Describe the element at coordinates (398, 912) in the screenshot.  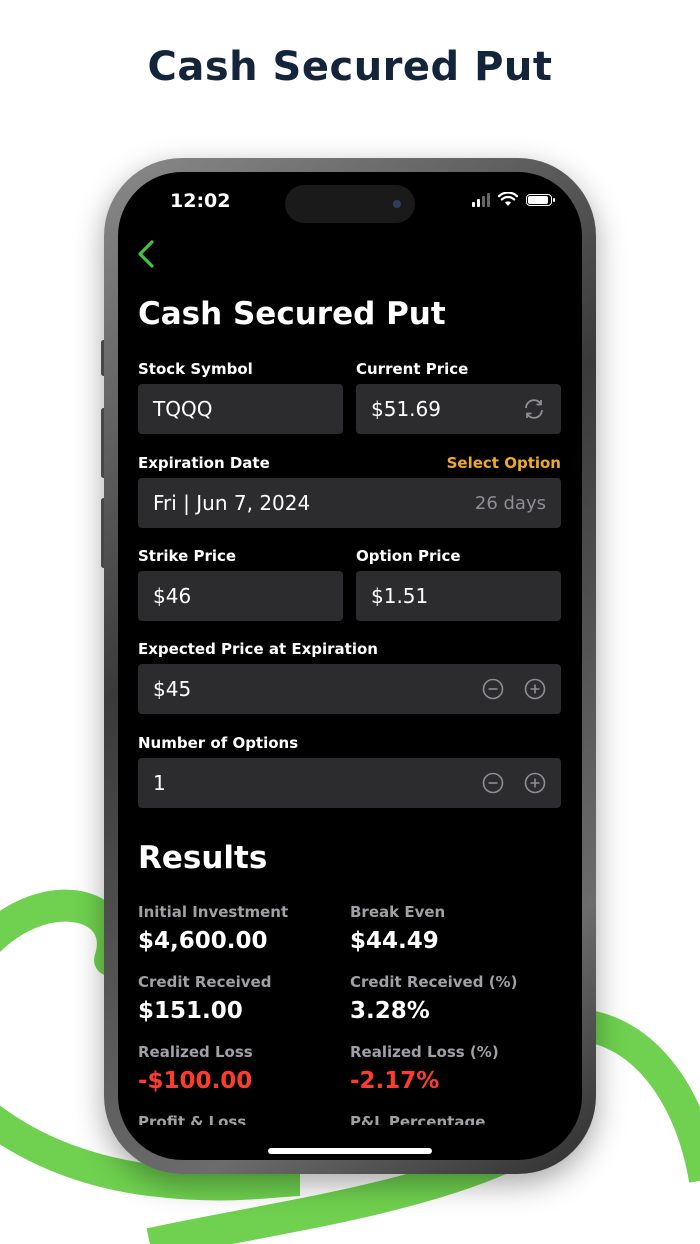
I see `break-even-label: Break Even` at that location.